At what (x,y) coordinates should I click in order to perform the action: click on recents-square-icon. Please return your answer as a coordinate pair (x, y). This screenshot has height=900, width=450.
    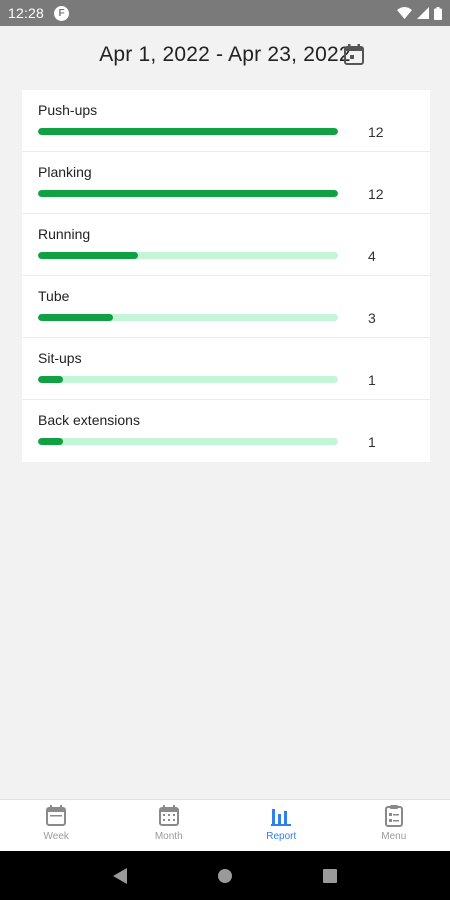
    Looking at the image, I should click on (329, 875).